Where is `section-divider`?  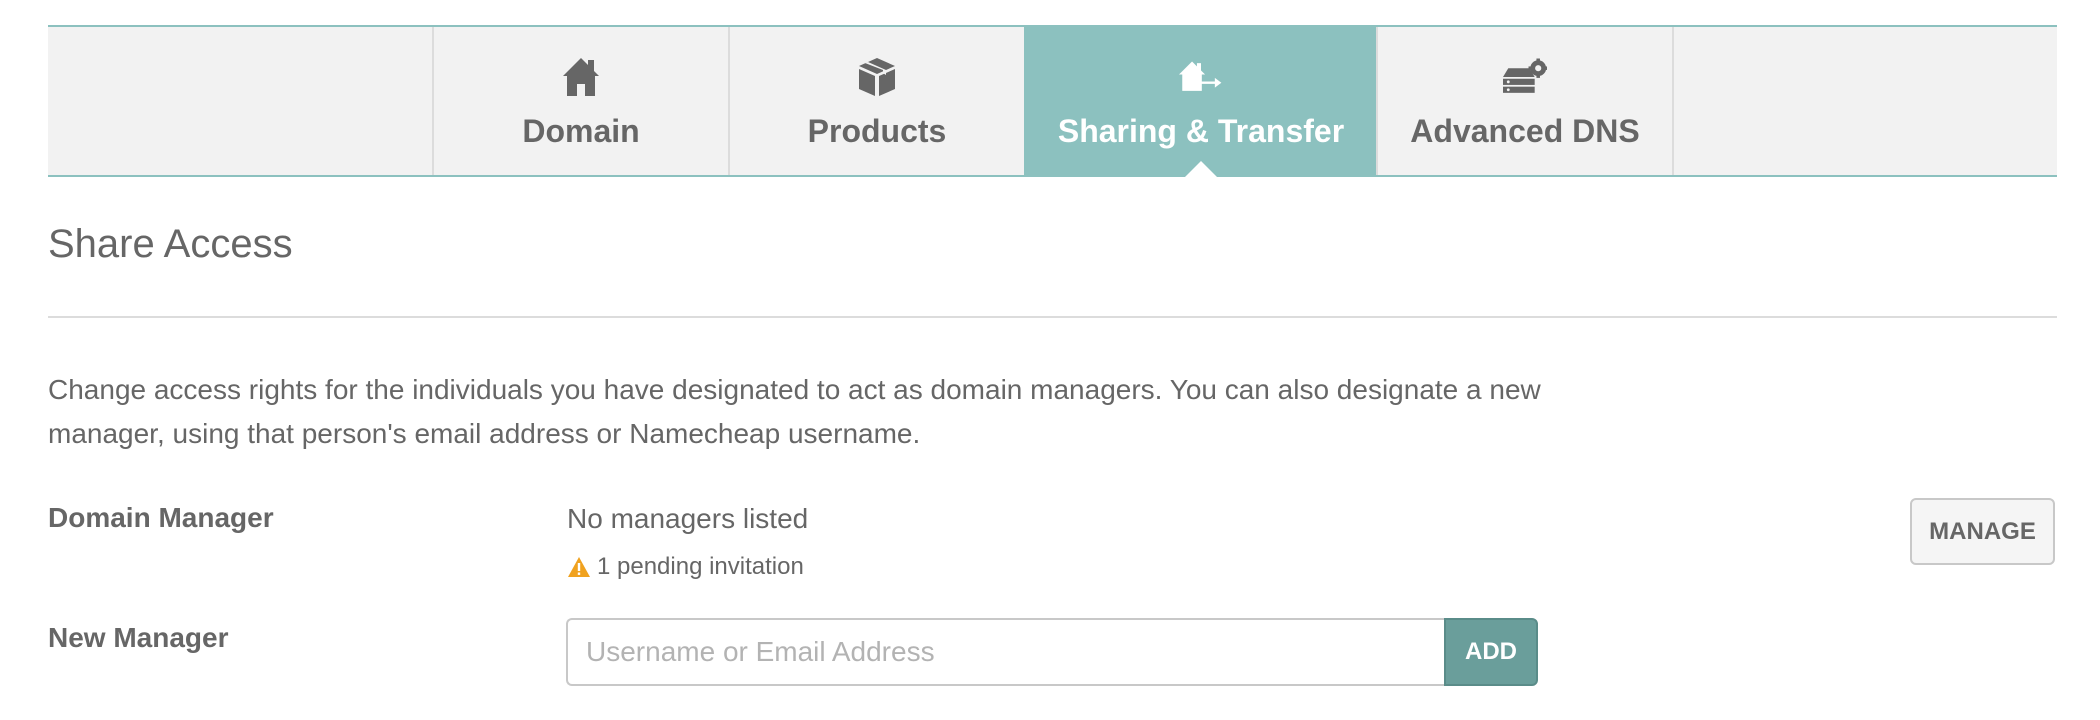
section-divider is located at coordinates (1052, 317).